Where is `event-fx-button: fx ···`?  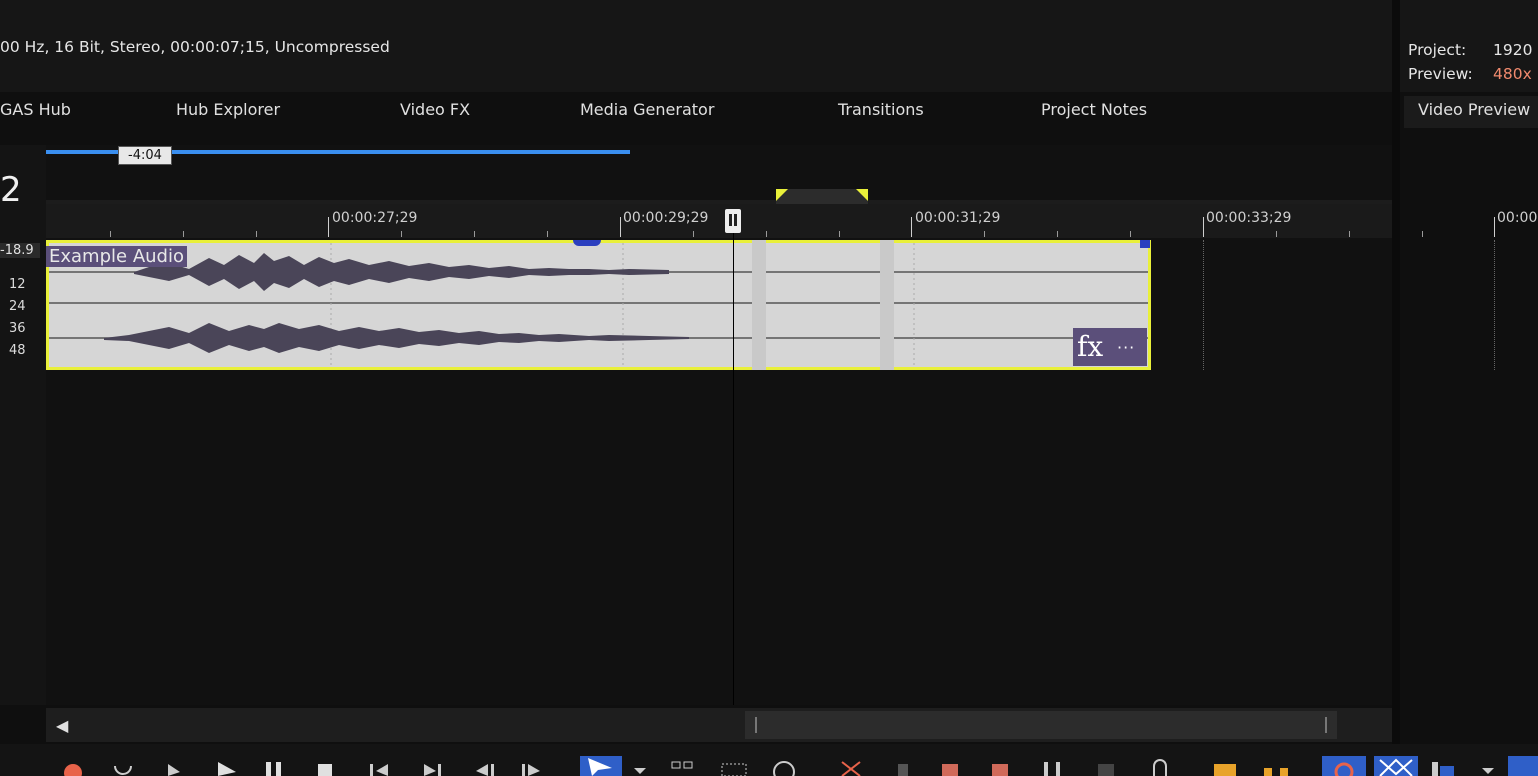 event-fx-button: fx ··· is located at coordinates (1110, 347).